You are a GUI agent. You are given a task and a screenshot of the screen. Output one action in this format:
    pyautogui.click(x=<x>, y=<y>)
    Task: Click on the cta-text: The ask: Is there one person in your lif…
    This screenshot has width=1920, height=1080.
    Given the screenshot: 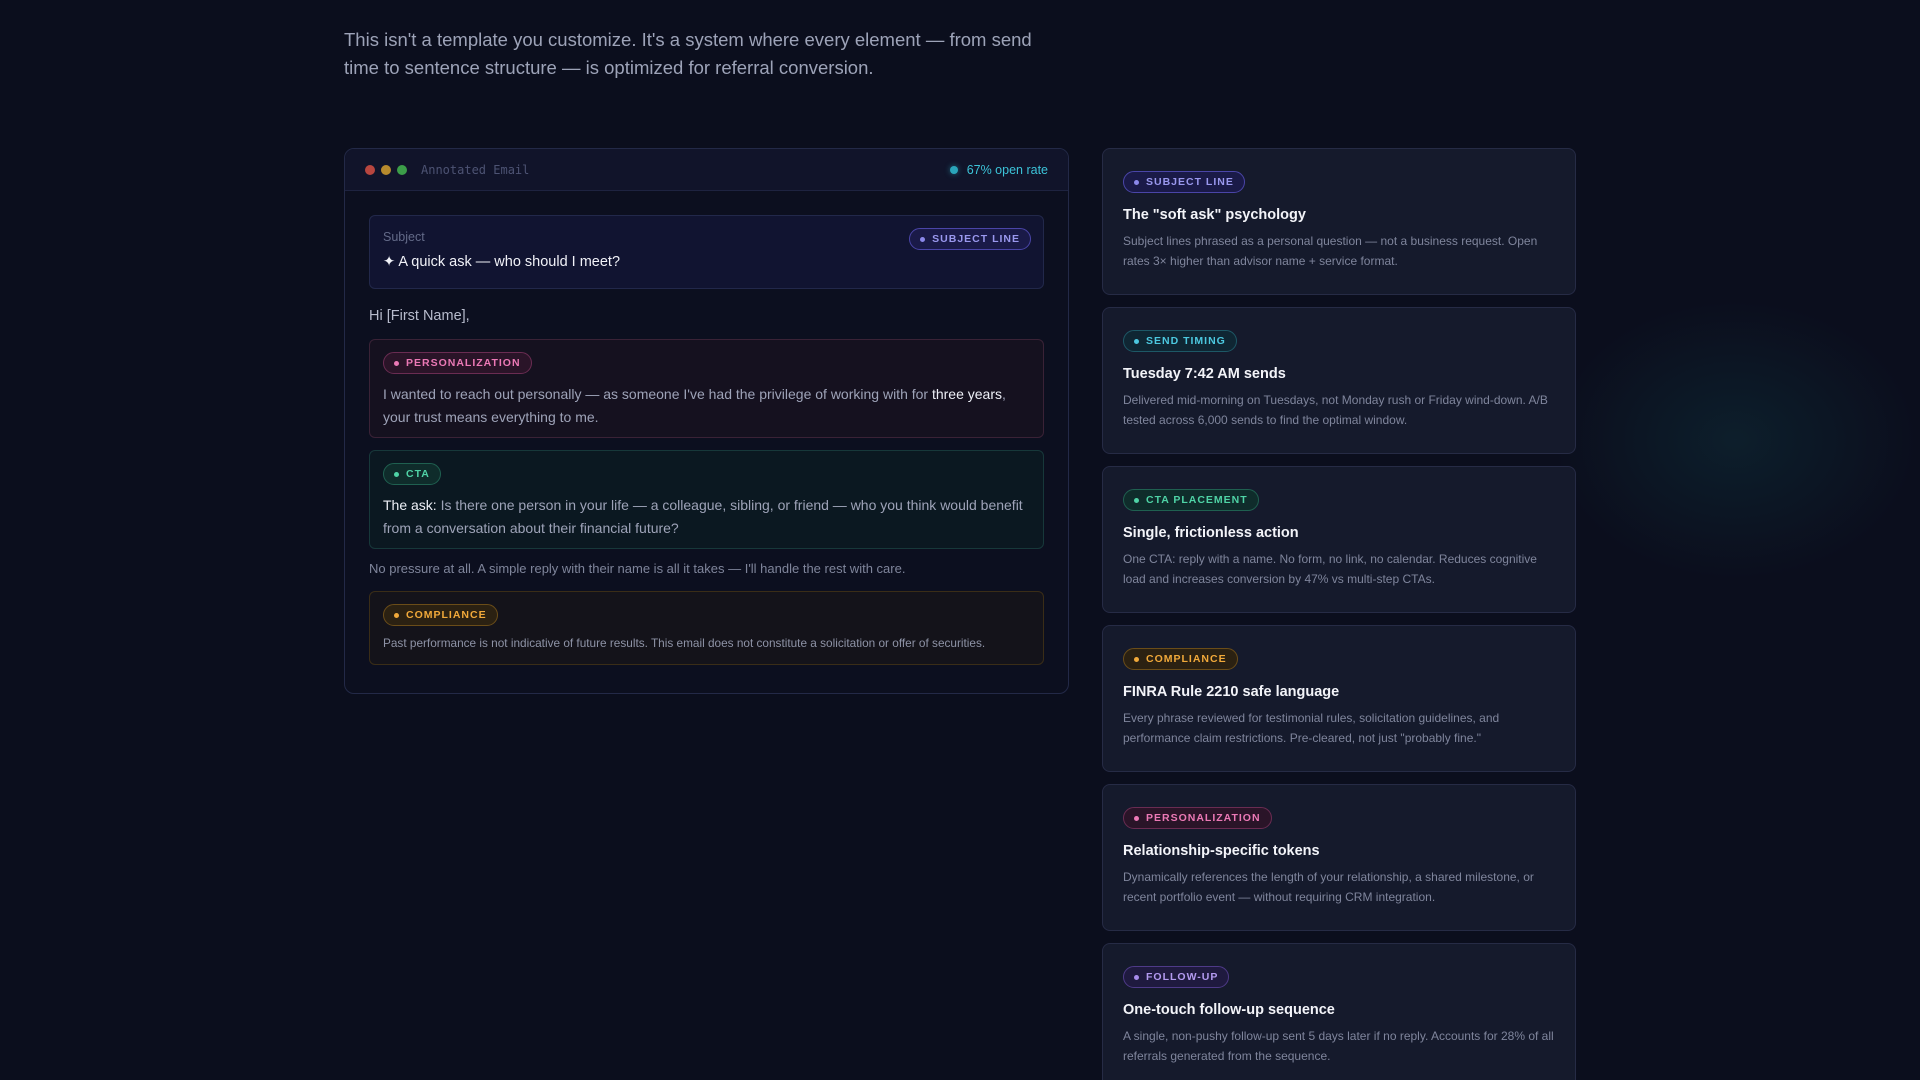 What is the action you would take?
    pyautogui.click(x=706, y=517)
    